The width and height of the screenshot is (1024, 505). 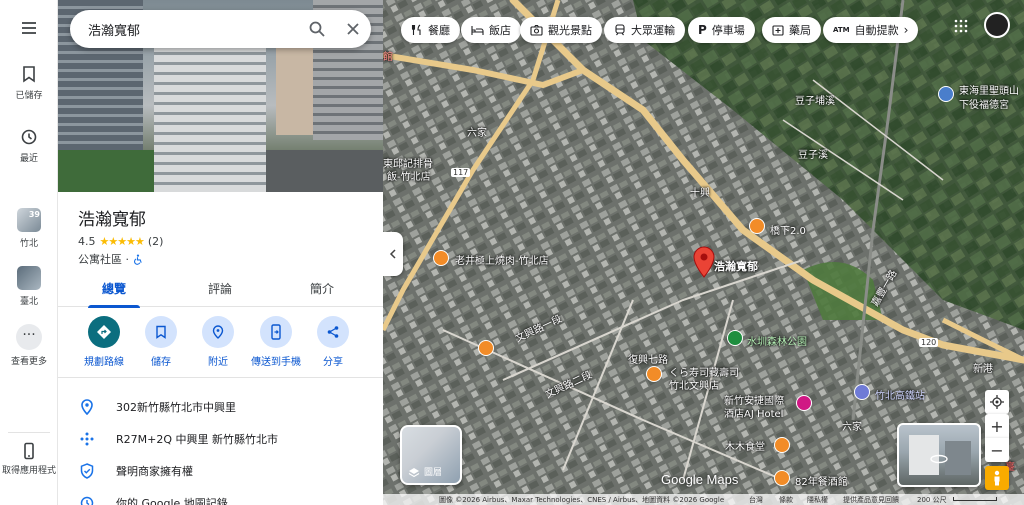 What do you see at coordinates (813, 155) in the screenshot?
I see `map-label: 豆子溪` at bounding box center [813, 155].